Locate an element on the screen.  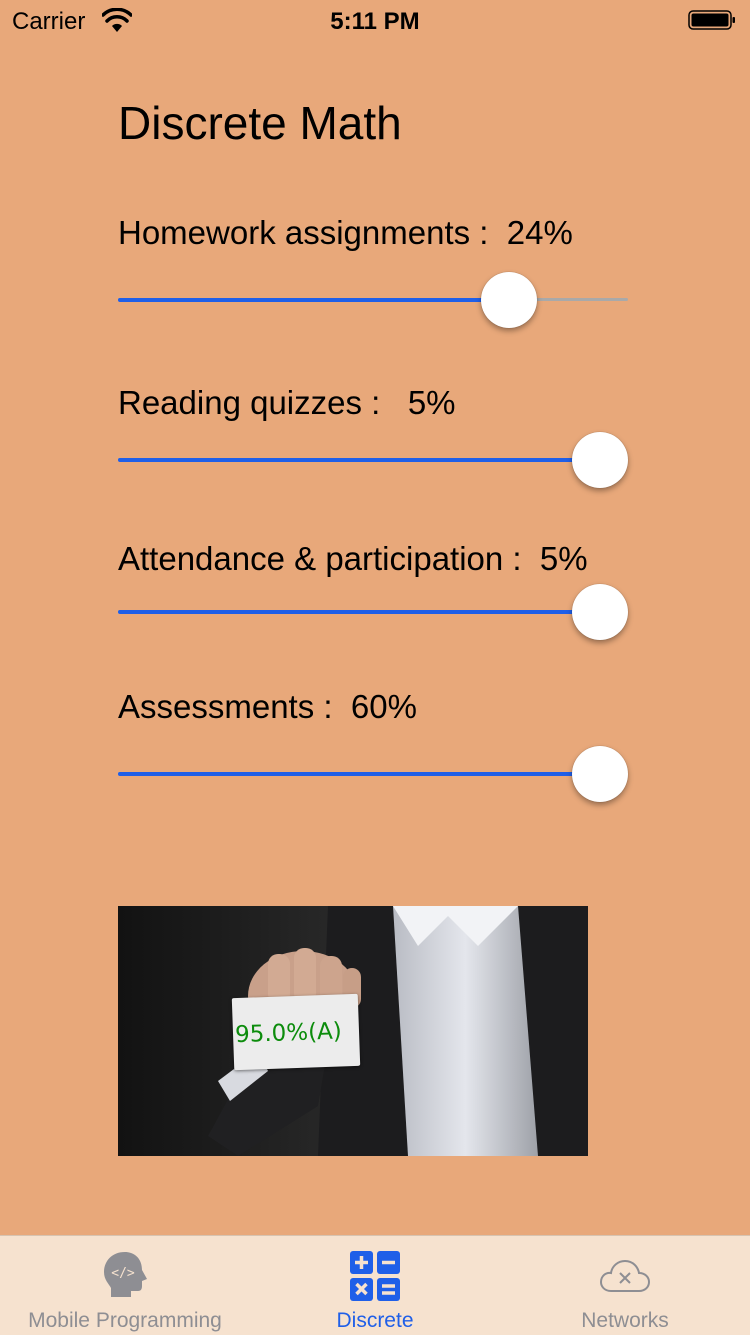
grade-result-image: 95.0%(A) is located at coordinates (353, 1031).